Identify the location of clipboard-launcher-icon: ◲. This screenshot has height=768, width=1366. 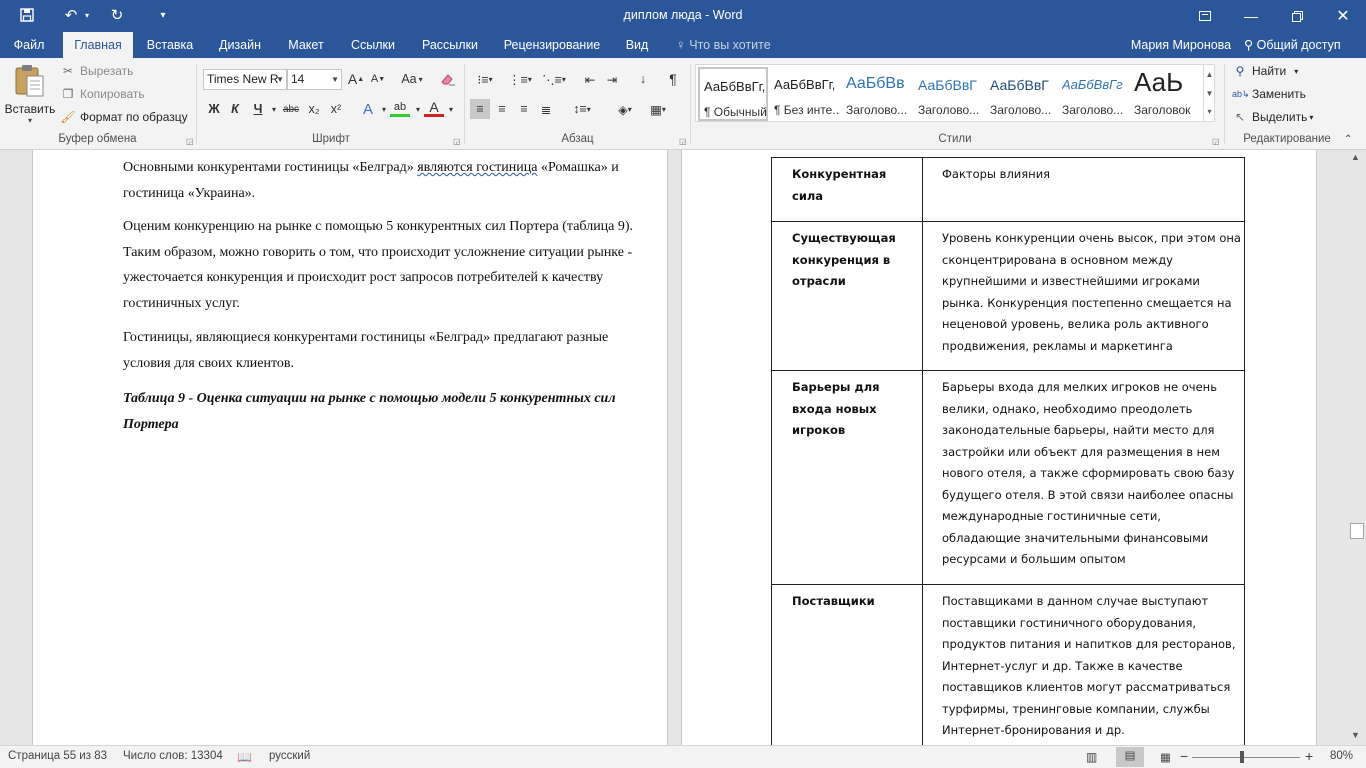
(190, 141).